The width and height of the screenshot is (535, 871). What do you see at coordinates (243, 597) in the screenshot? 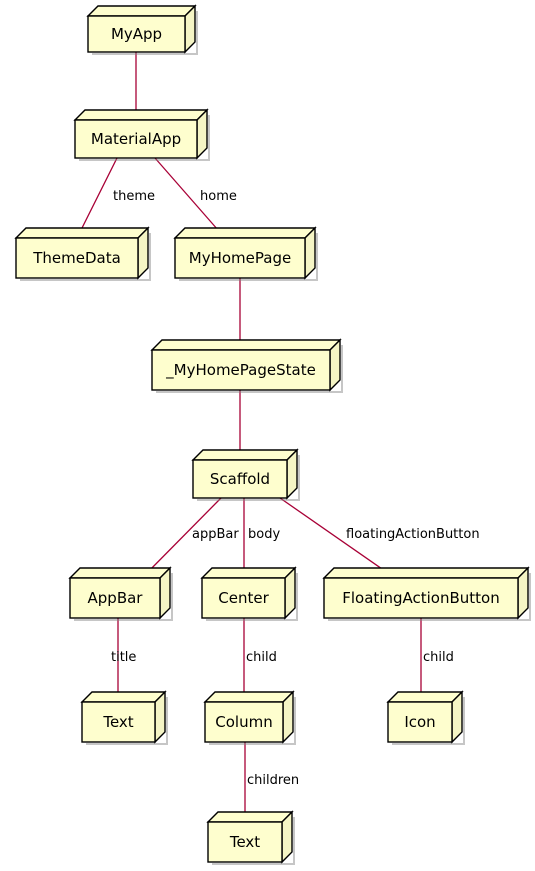
I see `node-label-center: Center` at bounding box center [243, 597].